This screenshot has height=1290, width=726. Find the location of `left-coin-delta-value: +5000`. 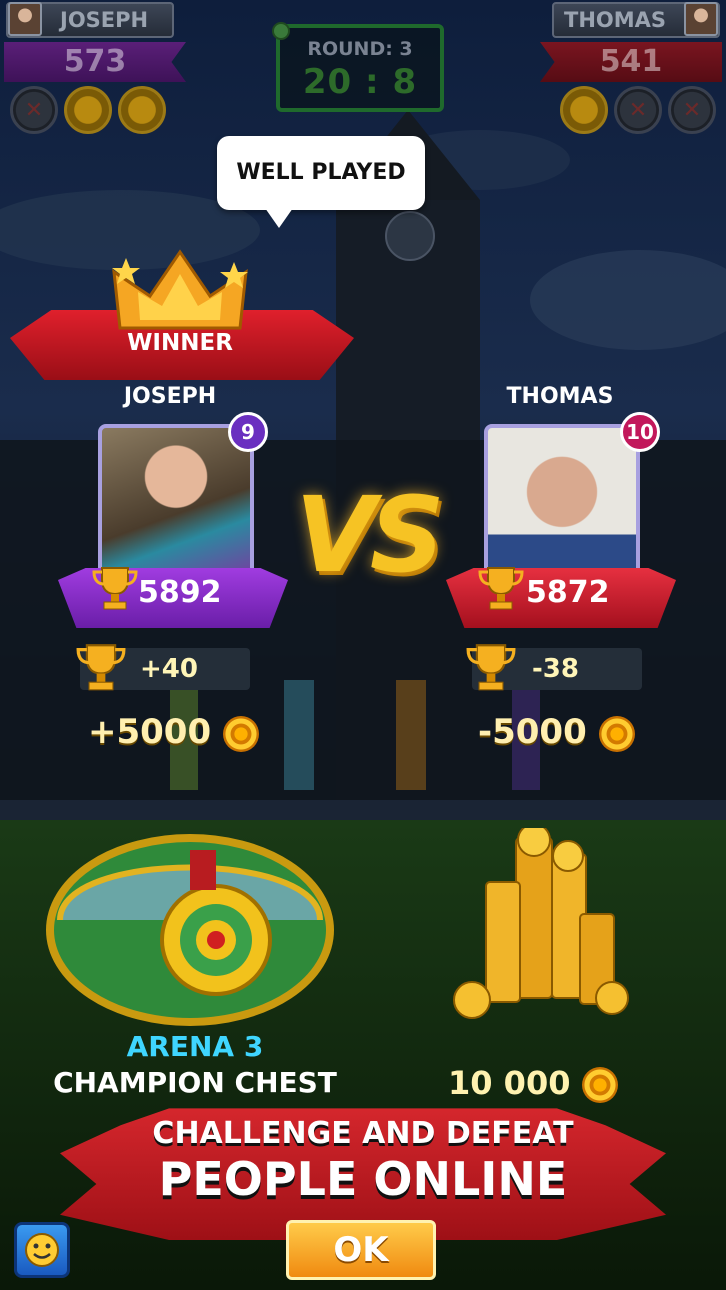

left-coin-delta-value: +5000 is located at coordinates (150, 732).